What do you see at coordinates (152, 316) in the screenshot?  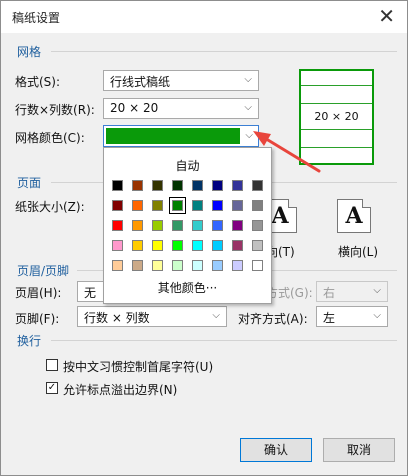 I see `footer-select: 行数 × 列数 ⌵` at bounding box center [152, 316].